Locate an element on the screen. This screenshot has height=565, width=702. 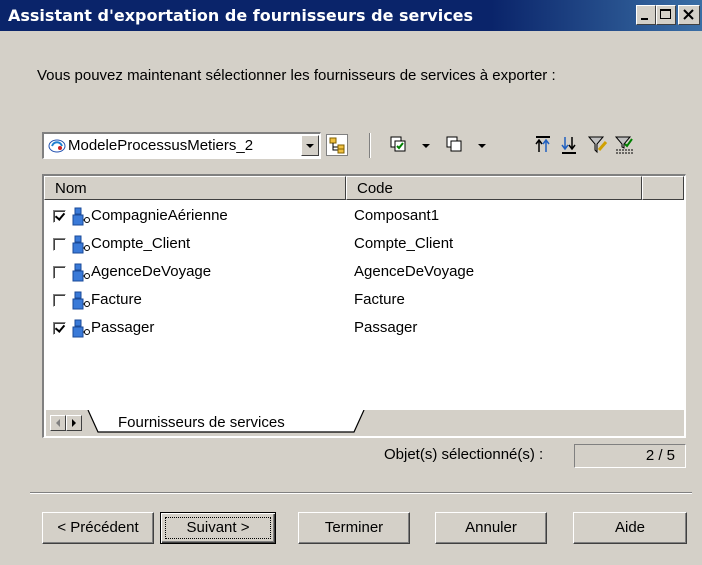
column-header-code: Code is located at coordinates (494, 188).